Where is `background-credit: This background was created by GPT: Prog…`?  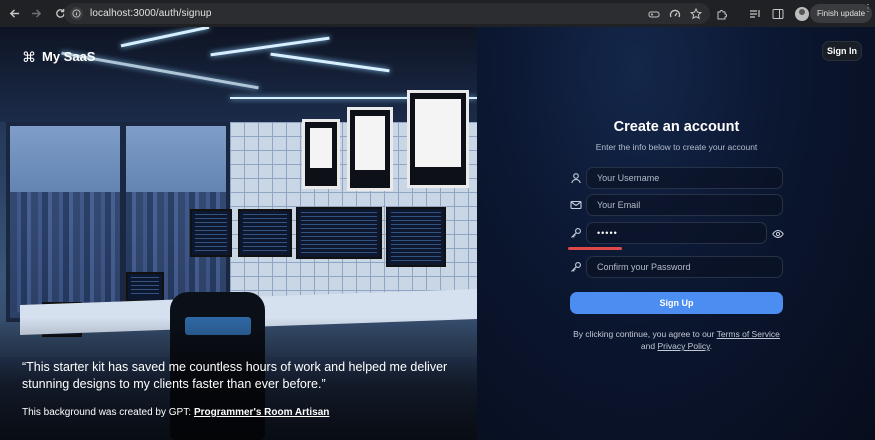 background-credit: This background was created by GPT: Prog… is located at coordinates (175, 412).